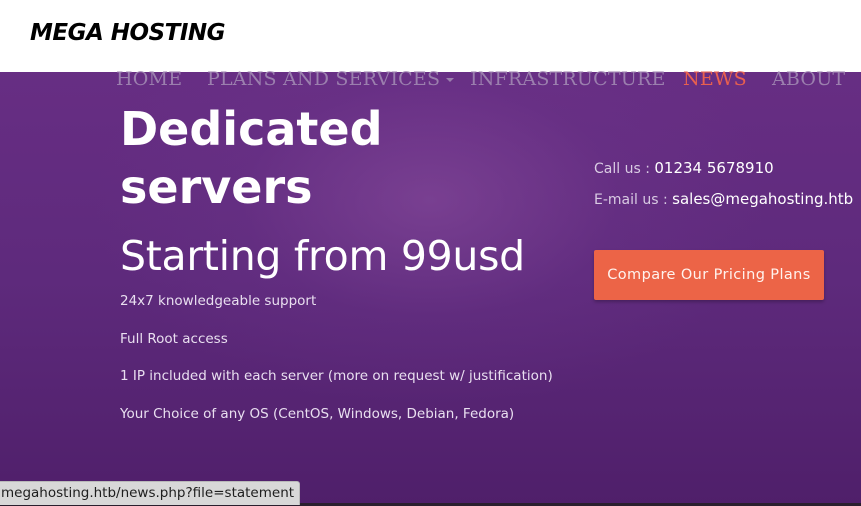 The height and width of the screenshot is (506, 861). What do you see at coordinates (808, 79) in the screenshot?
I see `nav-item-about: ABOUT` at bounding box center [808, 79].